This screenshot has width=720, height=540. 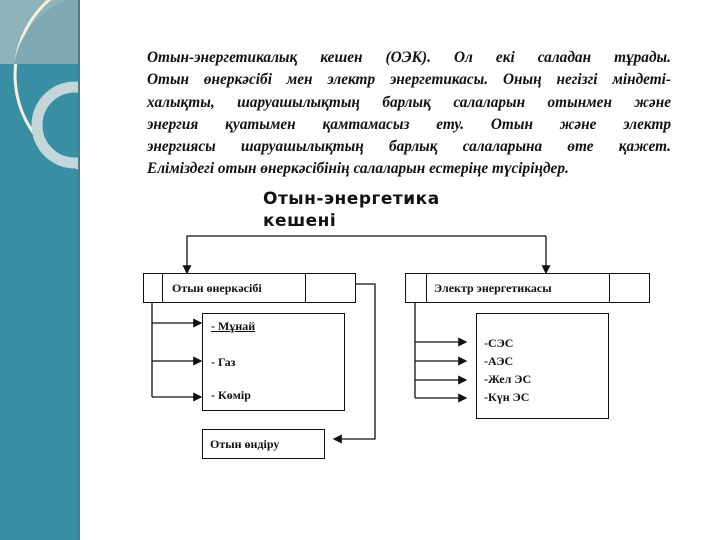 I want to click on power-stations-box: -СЭС -АЭС -Жел ЭС -Күн ЭС, so click(x=542, y=366).